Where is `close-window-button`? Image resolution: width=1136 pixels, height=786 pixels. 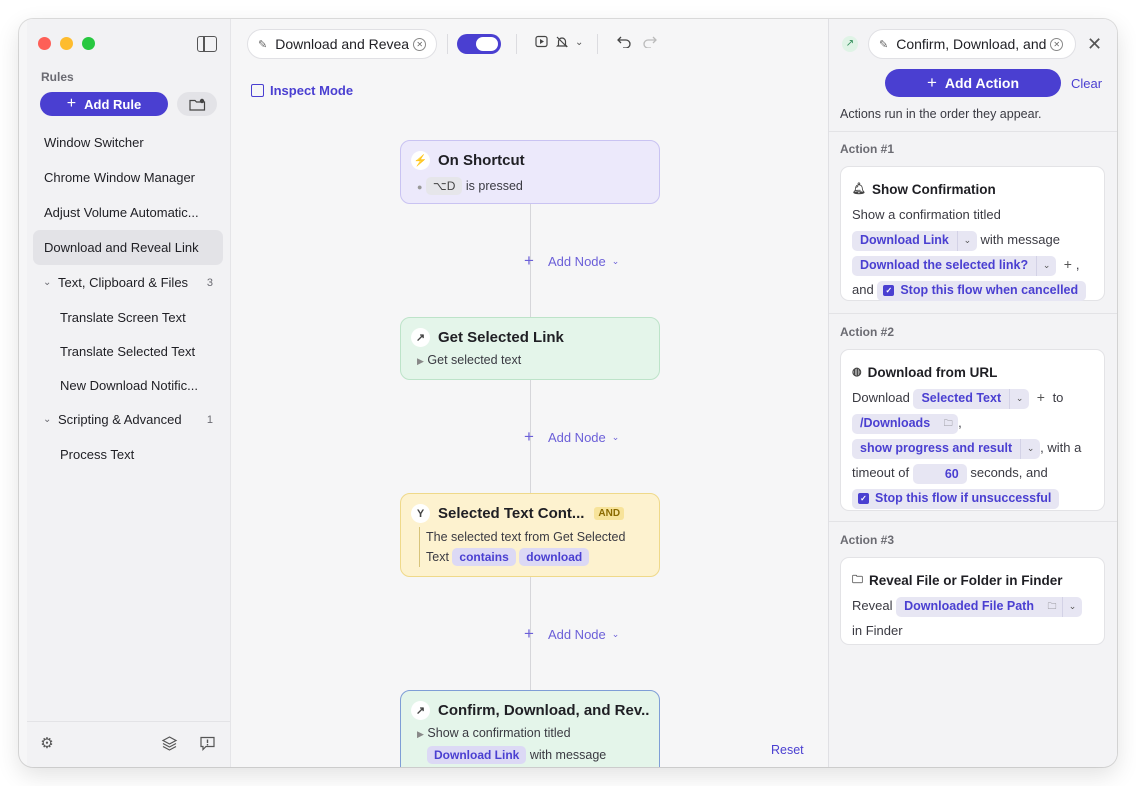 close-window-button is located at coordinates (44, 43).